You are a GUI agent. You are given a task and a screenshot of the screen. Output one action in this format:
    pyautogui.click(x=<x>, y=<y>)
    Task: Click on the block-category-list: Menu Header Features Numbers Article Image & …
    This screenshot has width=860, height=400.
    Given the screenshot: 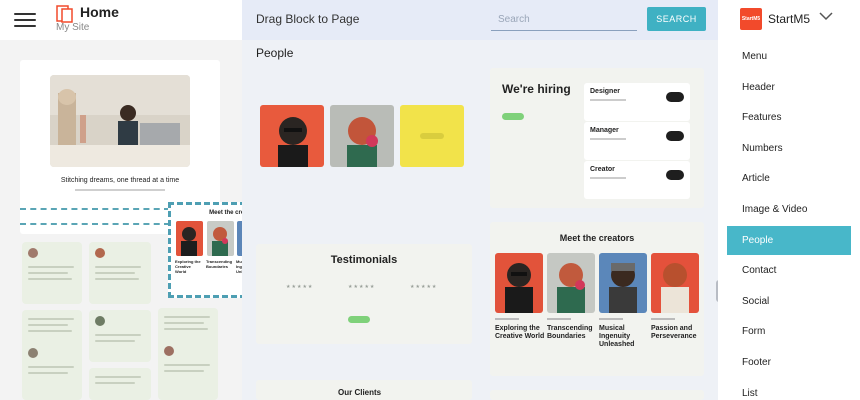 What is the action you would take?
    pyautogui.click(x=789, y=220)
    